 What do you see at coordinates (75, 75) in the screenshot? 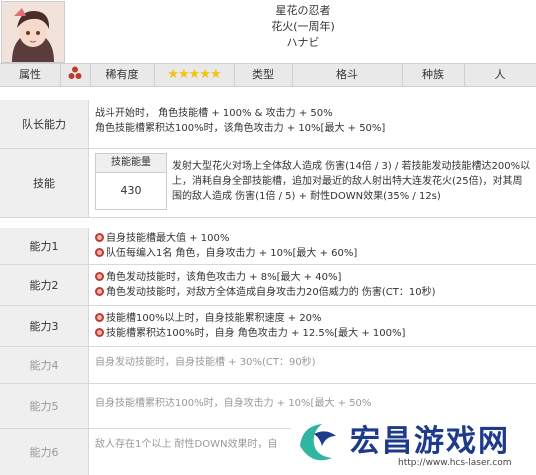
I see `fire-attribute-icon` at bounding box center [75, 75].